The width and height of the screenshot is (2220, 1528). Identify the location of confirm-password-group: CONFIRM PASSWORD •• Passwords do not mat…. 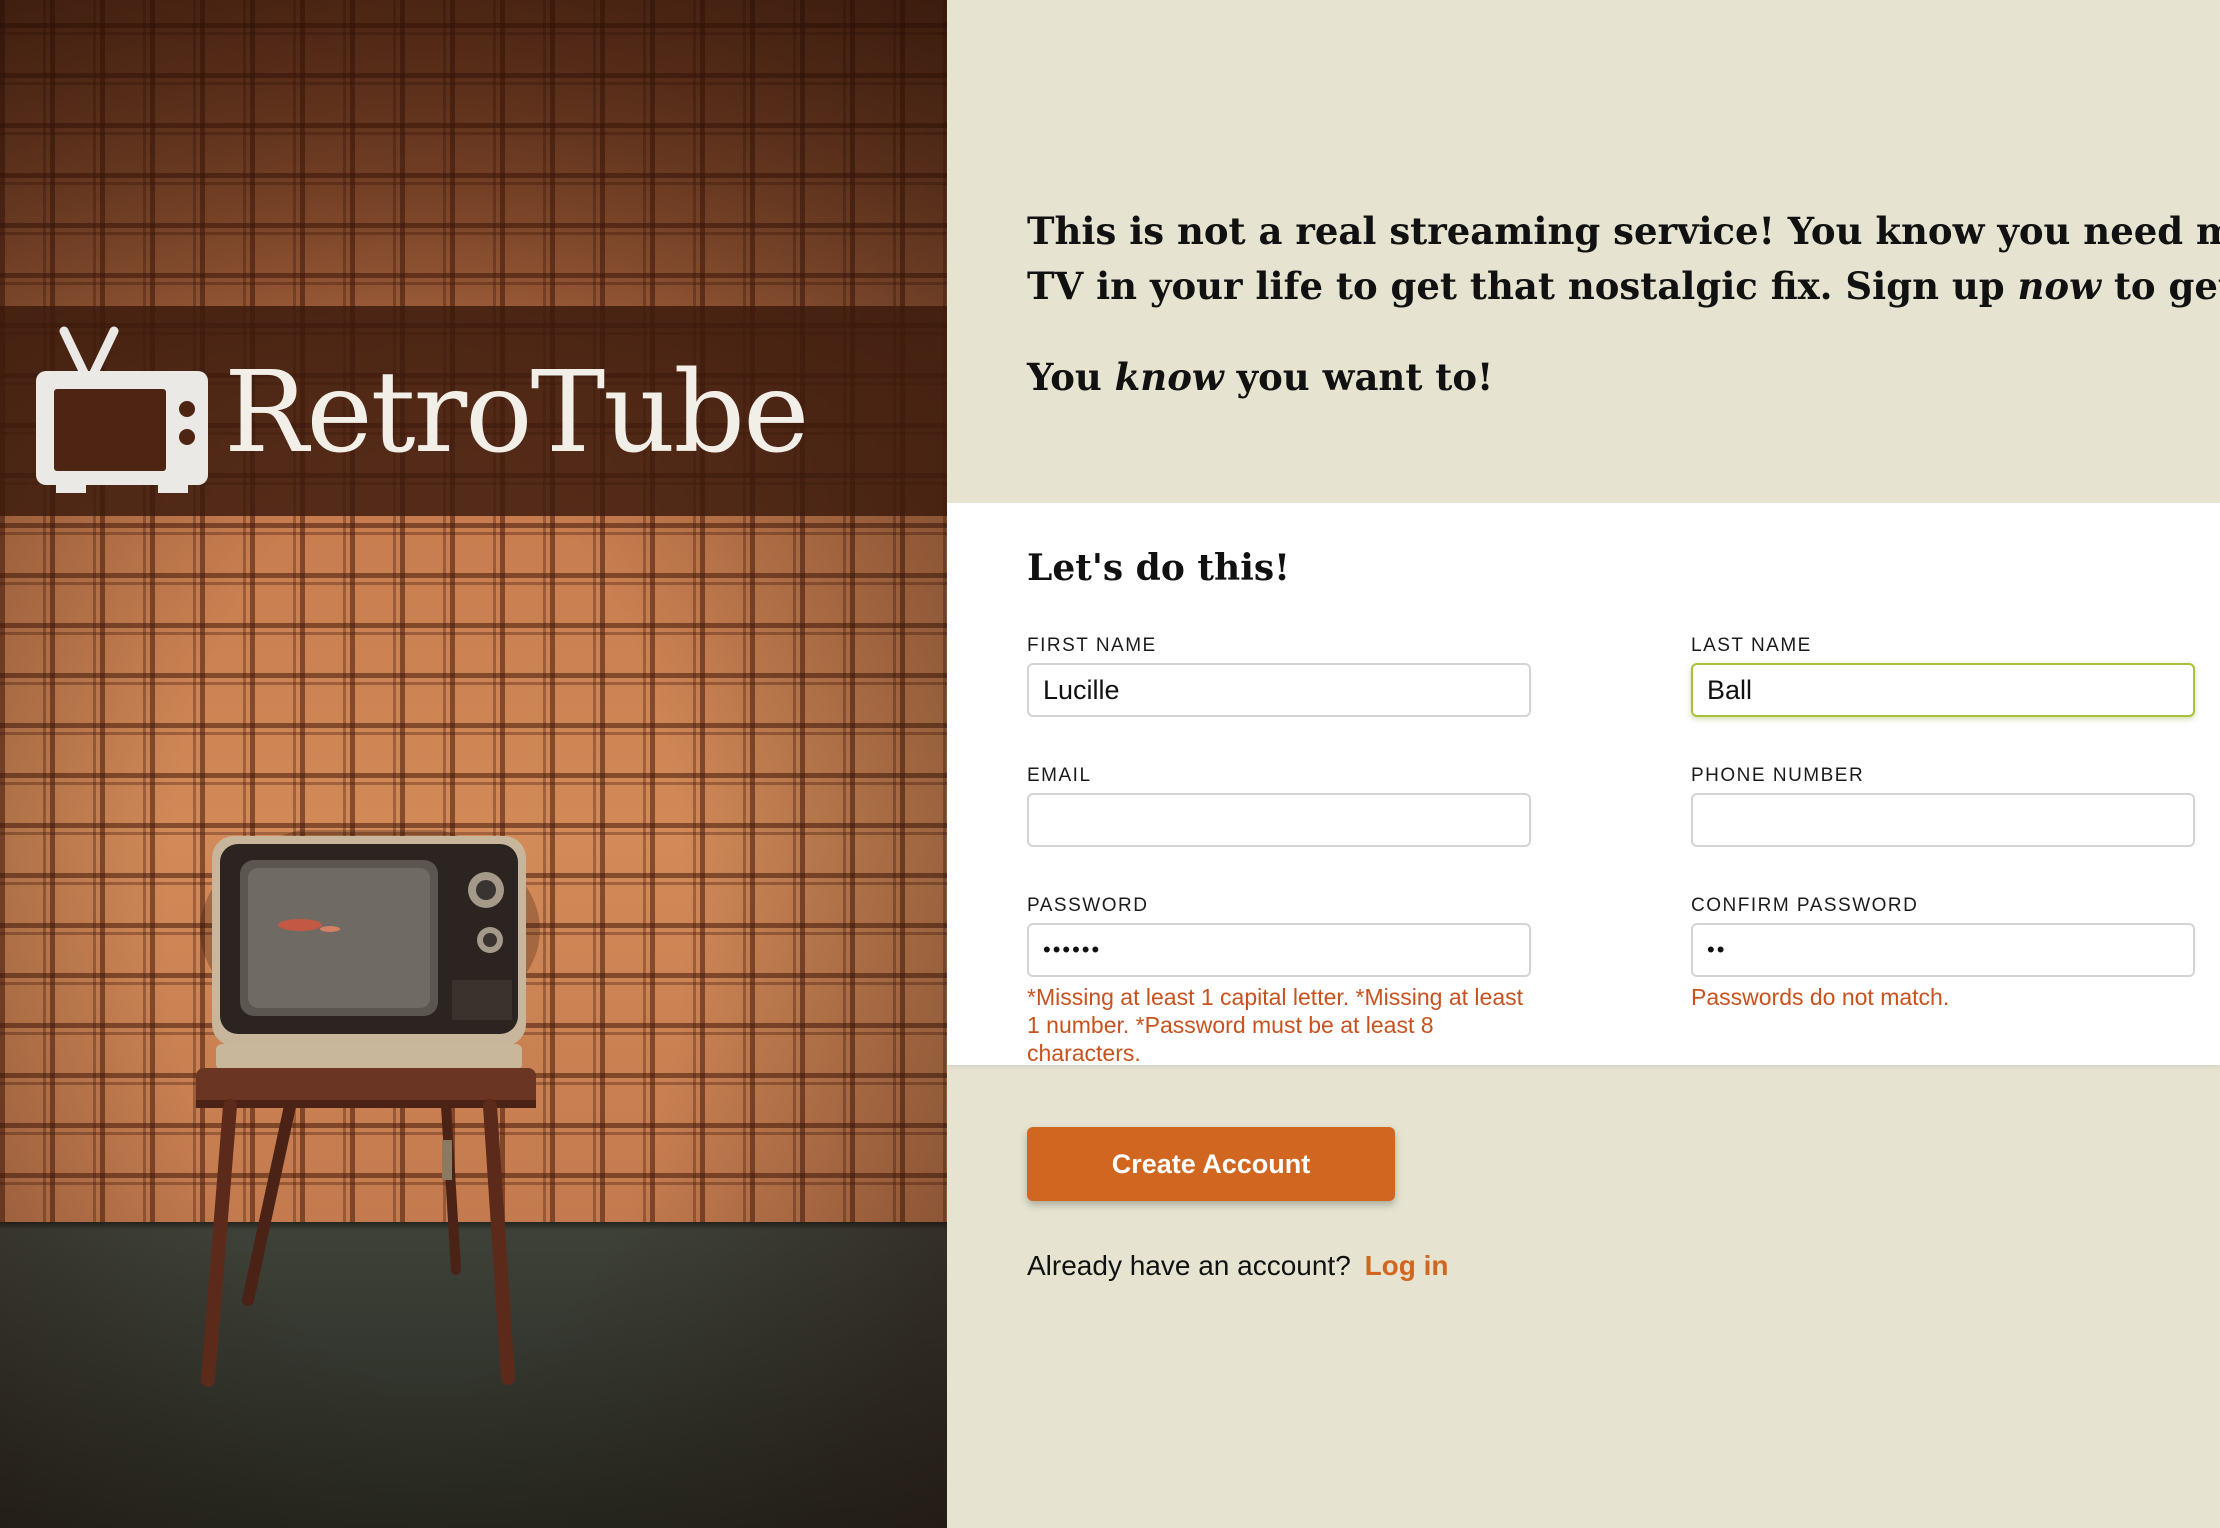
(1943, 953).